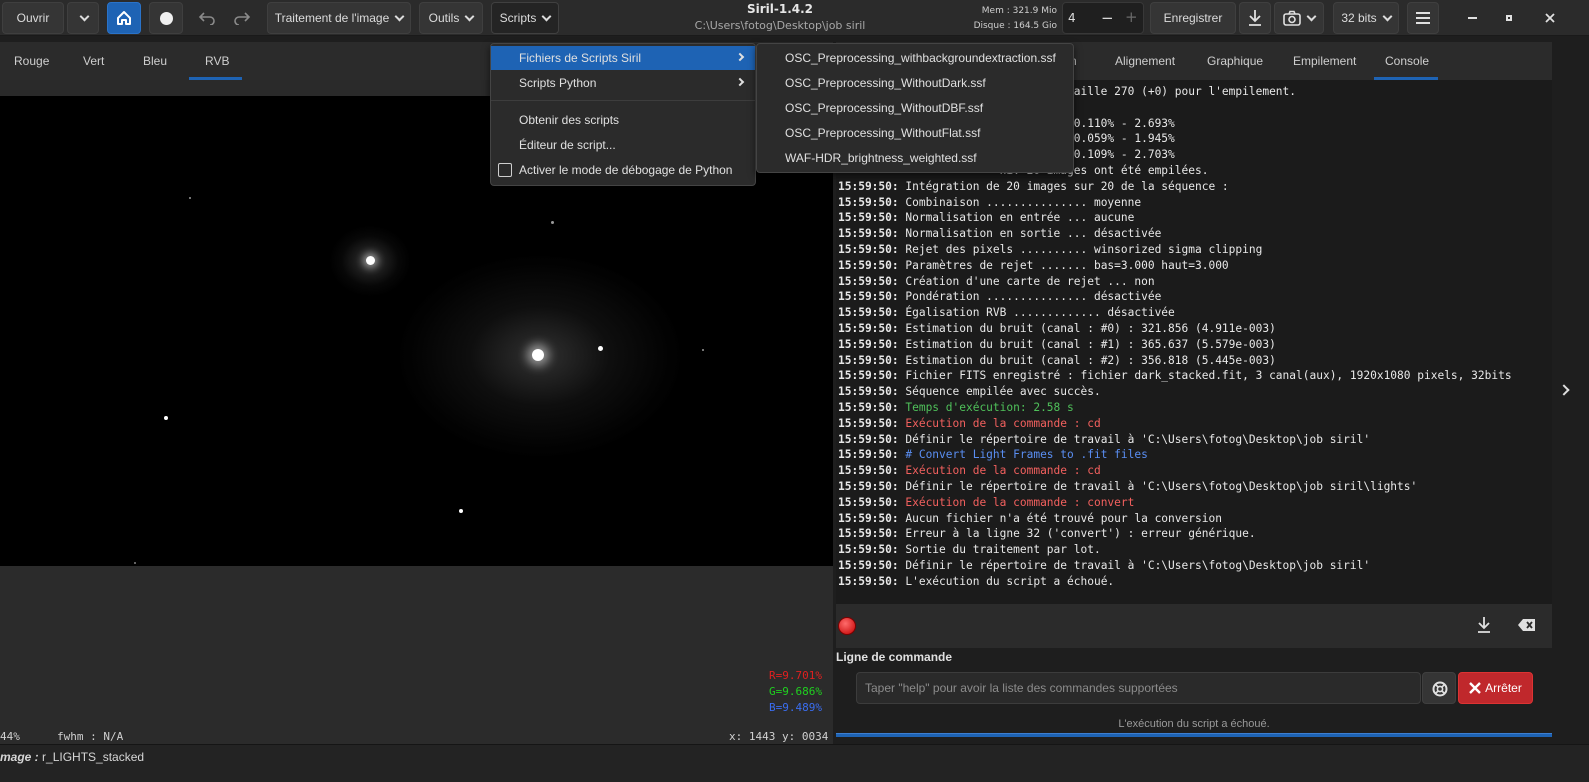  Describe the element at coordinates (1255, 18) in the screenshot. I see `save-as-button` at that location.